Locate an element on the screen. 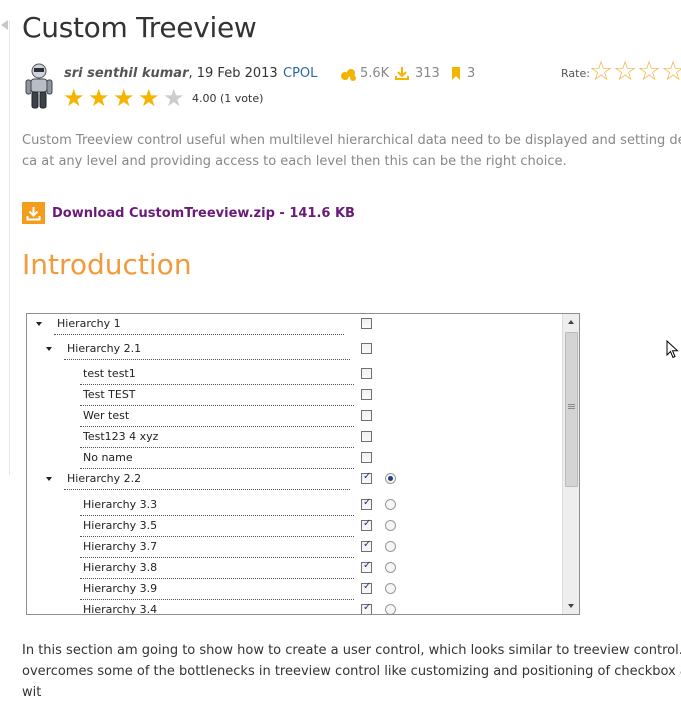  tree-node-label: Hierarchy 3.4 is located at coordinates (120, 609).